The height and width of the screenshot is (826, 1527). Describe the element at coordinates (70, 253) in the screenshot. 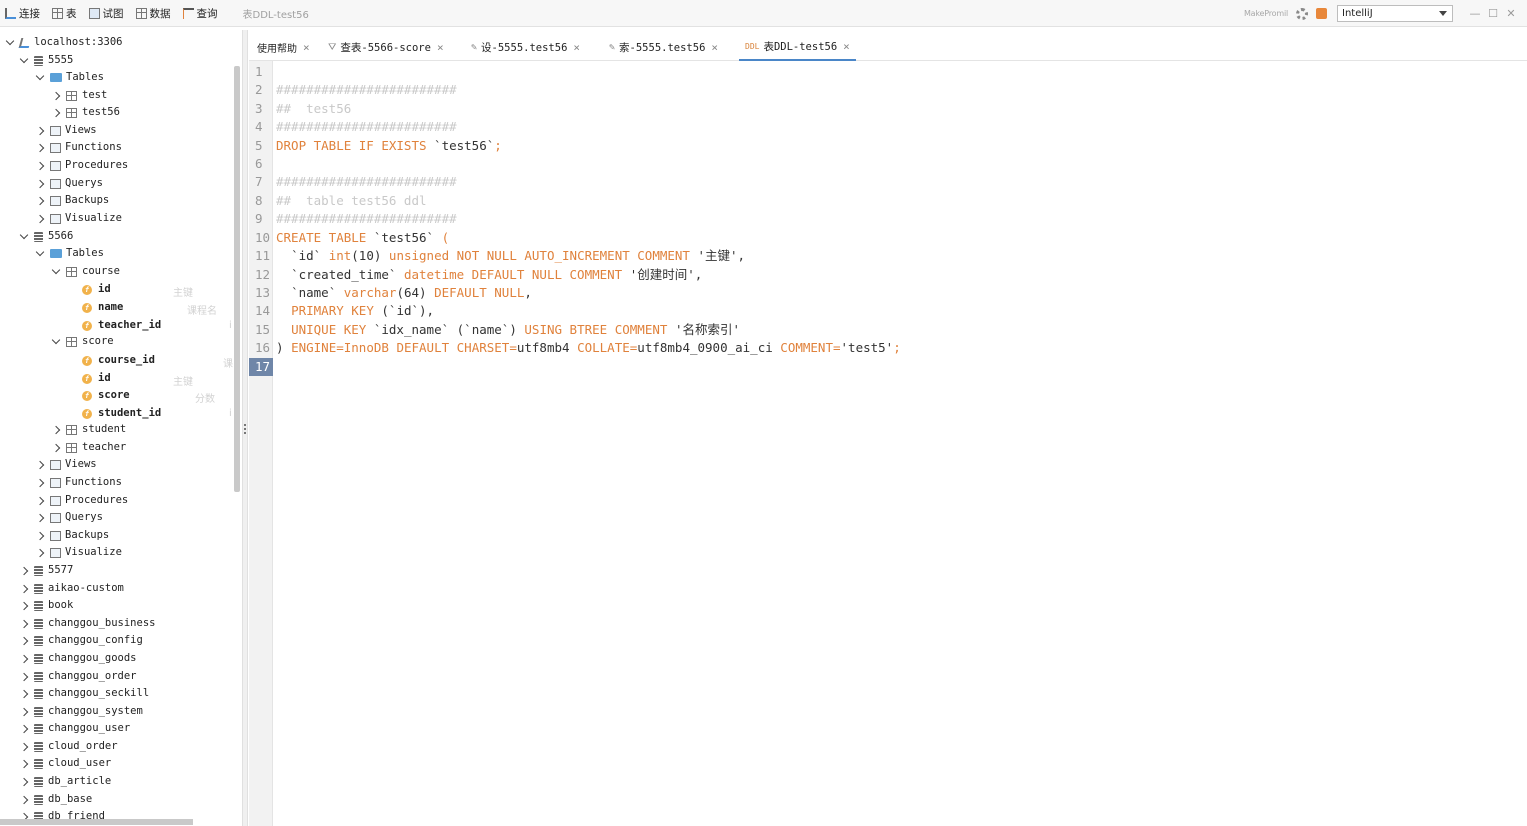

I see `tree-tables-5566: Tables` at that location.